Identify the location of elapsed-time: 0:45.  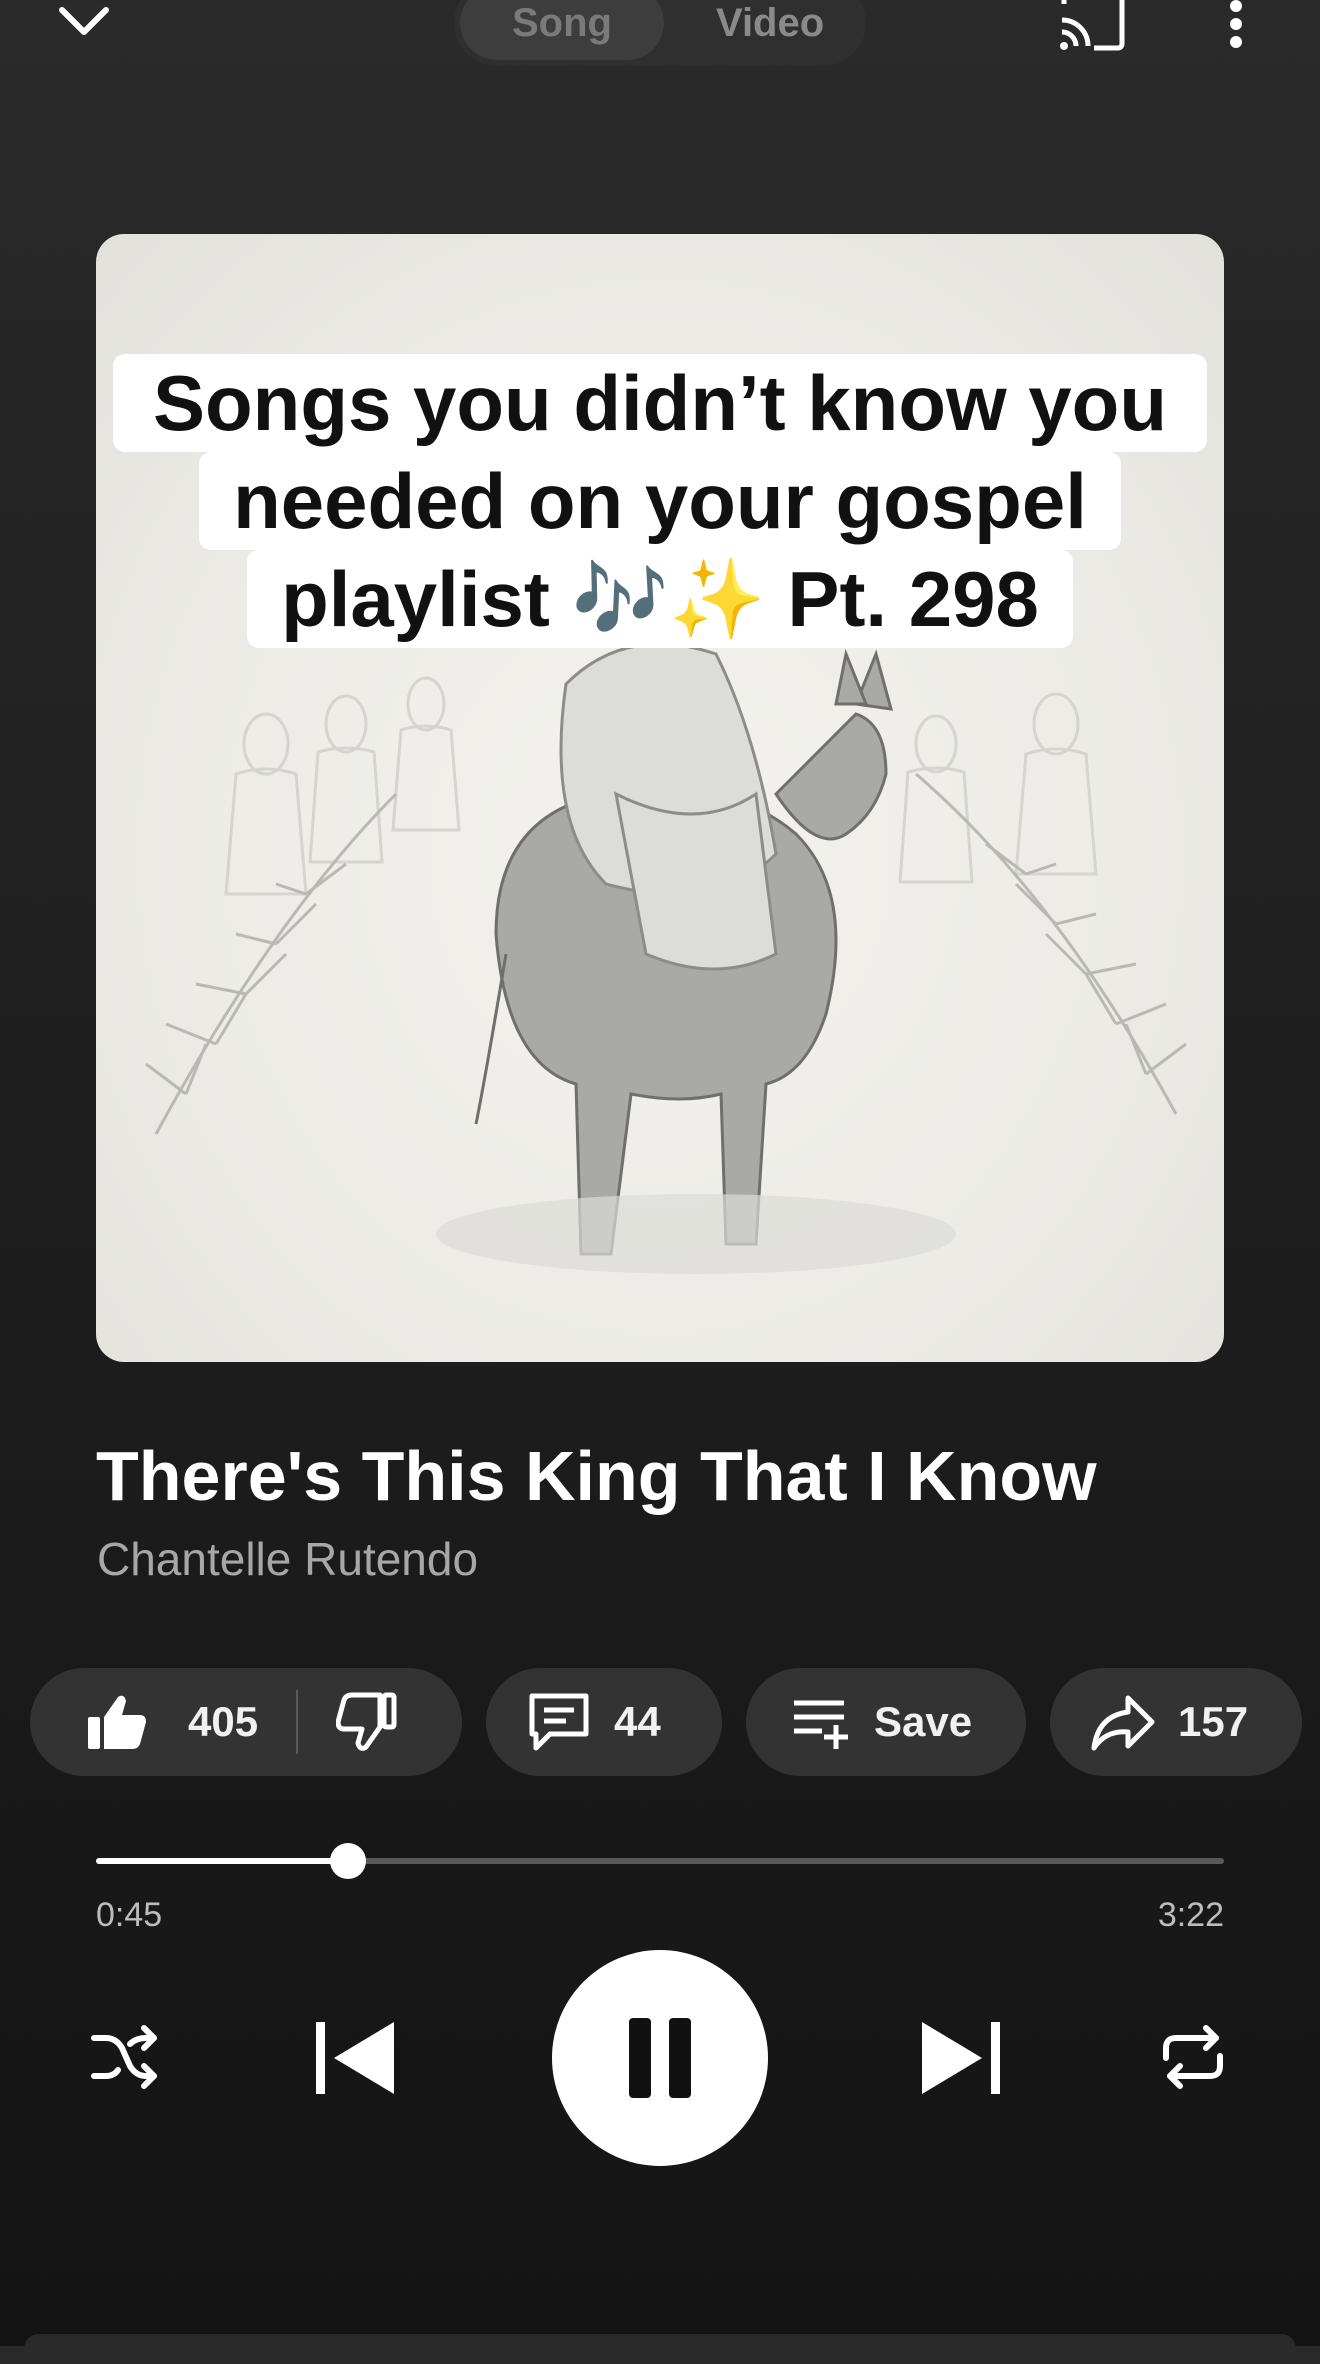
(129, 1915).